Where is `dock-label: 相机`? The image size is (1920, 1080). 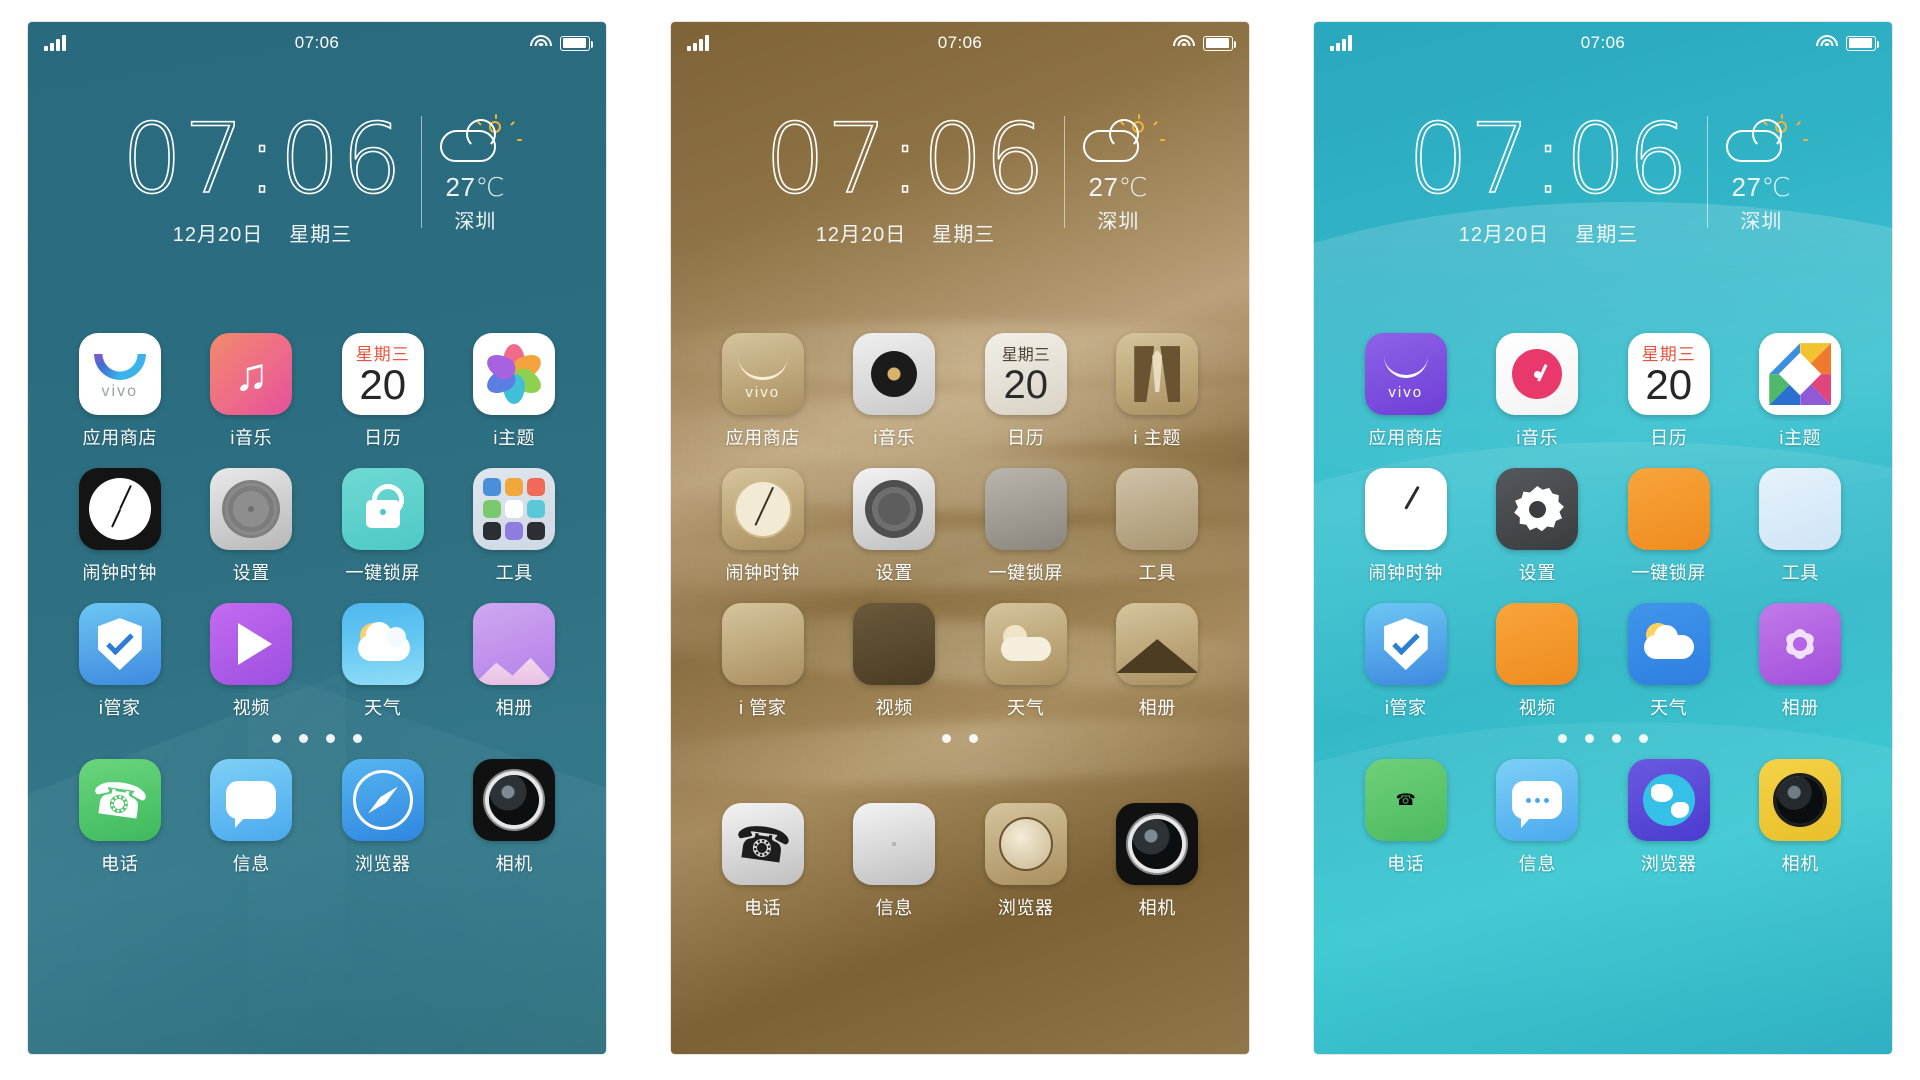
dock-label: 相机 is located at coordinates (514, 864).